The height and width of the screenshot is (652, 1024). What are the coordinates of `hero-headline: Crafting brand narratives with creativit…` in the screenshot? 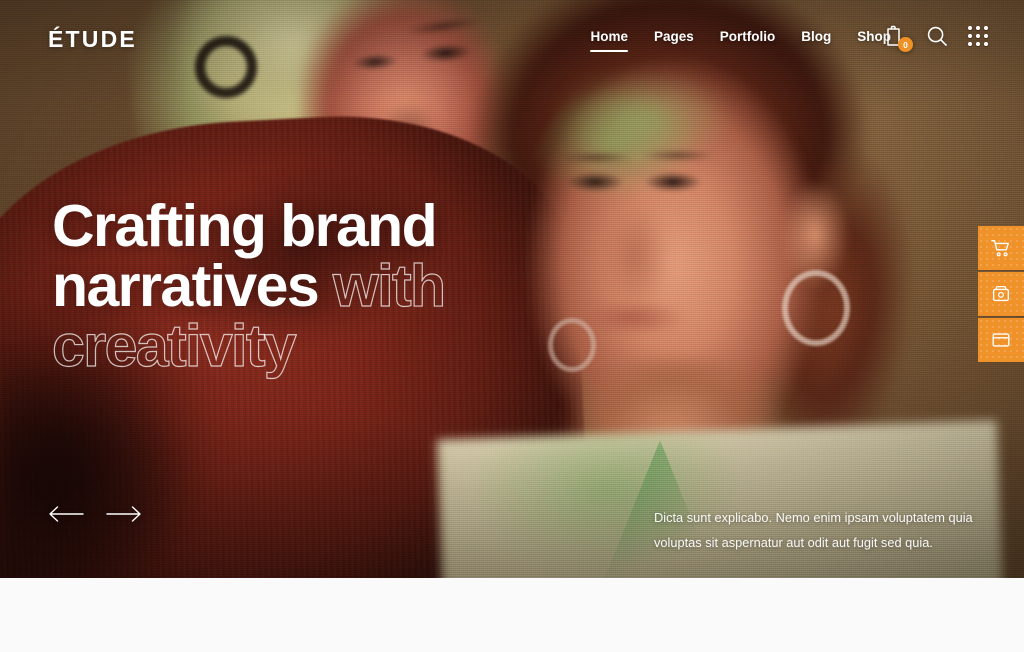 It's located at (248, 286).